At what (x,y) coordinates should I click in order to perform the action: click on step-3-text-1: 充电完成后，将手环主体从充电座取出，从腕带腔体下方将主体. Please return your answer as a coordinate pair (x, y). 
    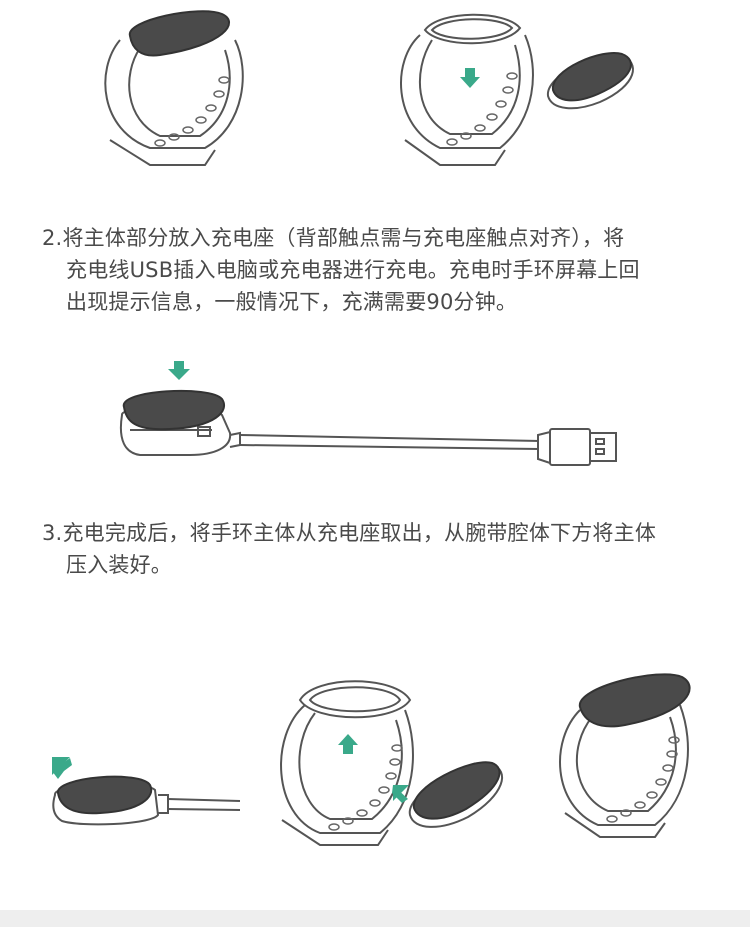
    Looking at the image, I should click on (359, 533).